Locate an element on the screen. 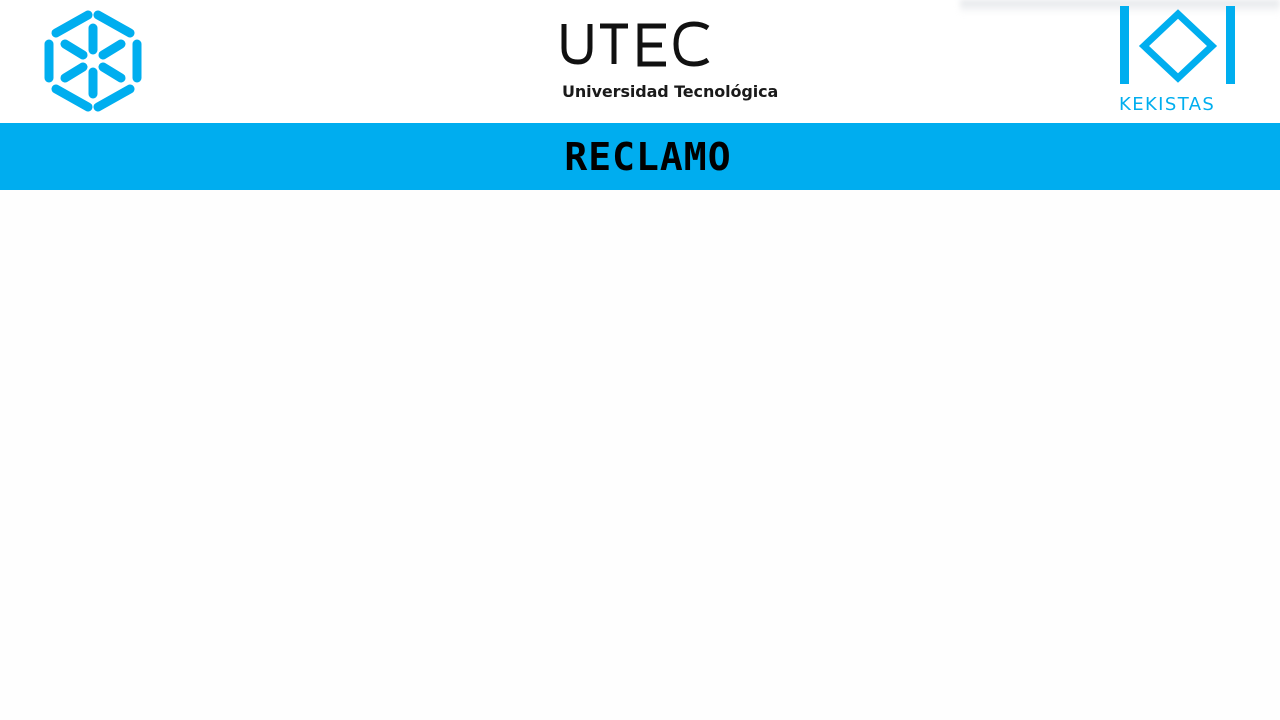 This screenshot has height=720, width=1280. title-bar: RECLAMO is located at coordinates (640, 156).